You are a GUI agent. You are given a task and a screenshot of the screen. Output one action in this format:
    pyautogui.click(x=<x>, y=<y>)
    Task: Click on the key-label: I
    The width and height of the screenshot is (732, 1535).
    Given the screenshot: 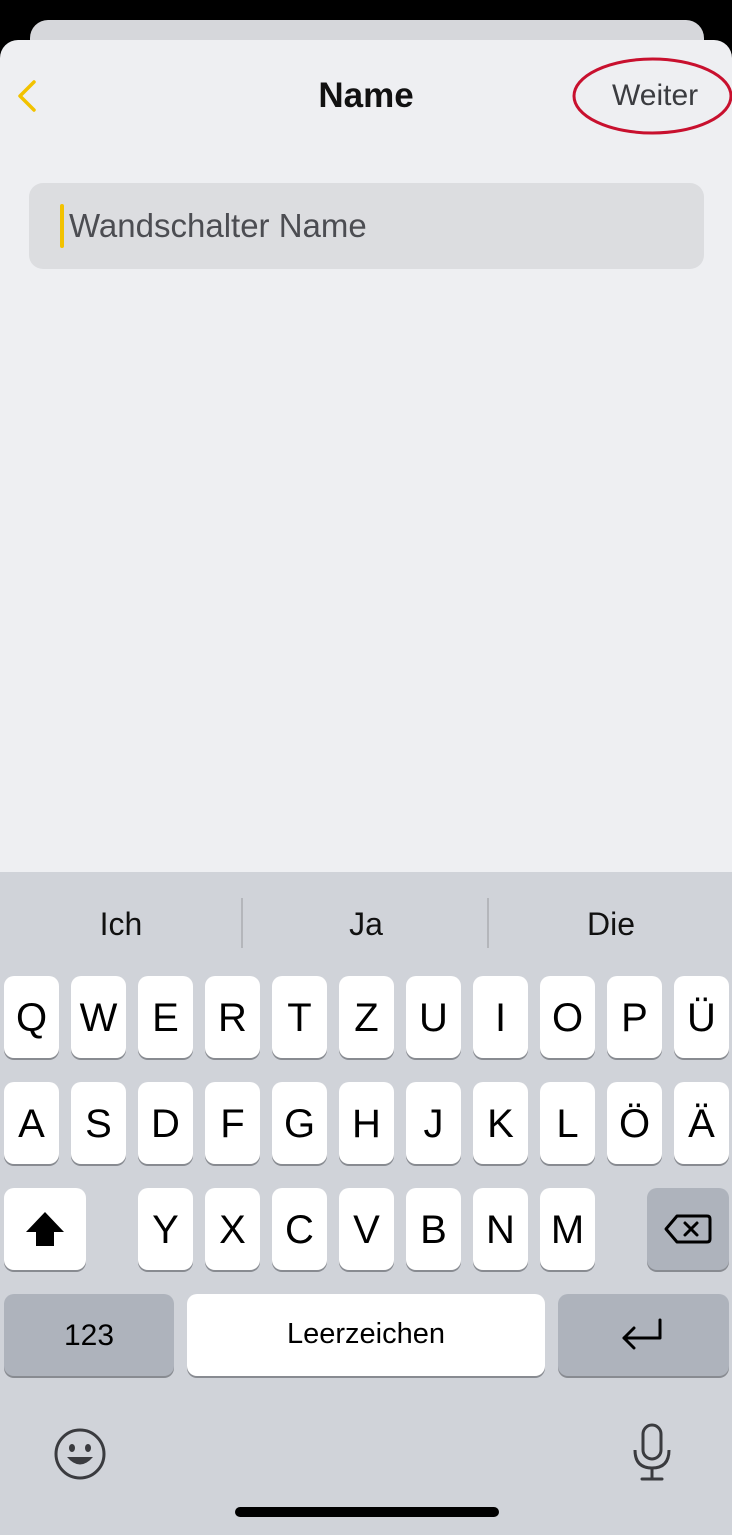 What is the action you would take?
    pyautogui.click(x=500, y=1018)
    